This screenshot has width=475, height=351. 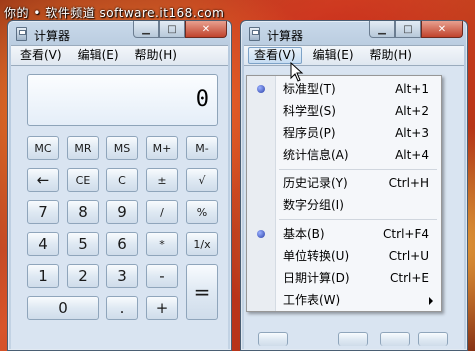 I want to click on plus-button: +, so click(x=162, y=308).